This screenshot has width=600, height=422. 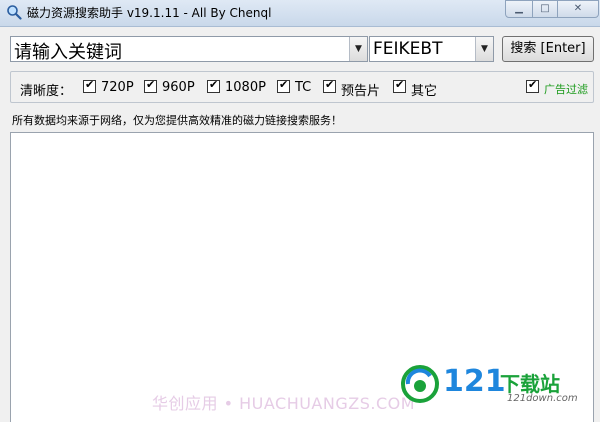 I want to click on minimize-button: ▁, so click(x=519, y=9).